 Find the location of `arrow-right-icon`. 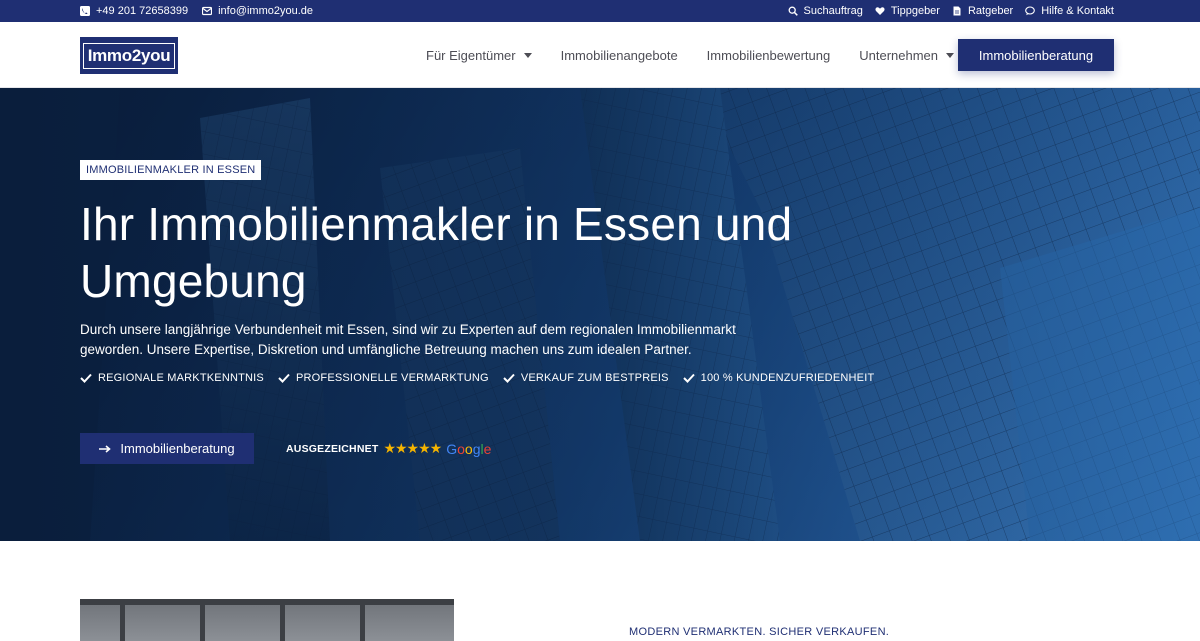

arrow-right-icon is located at coordinates (105, 448).